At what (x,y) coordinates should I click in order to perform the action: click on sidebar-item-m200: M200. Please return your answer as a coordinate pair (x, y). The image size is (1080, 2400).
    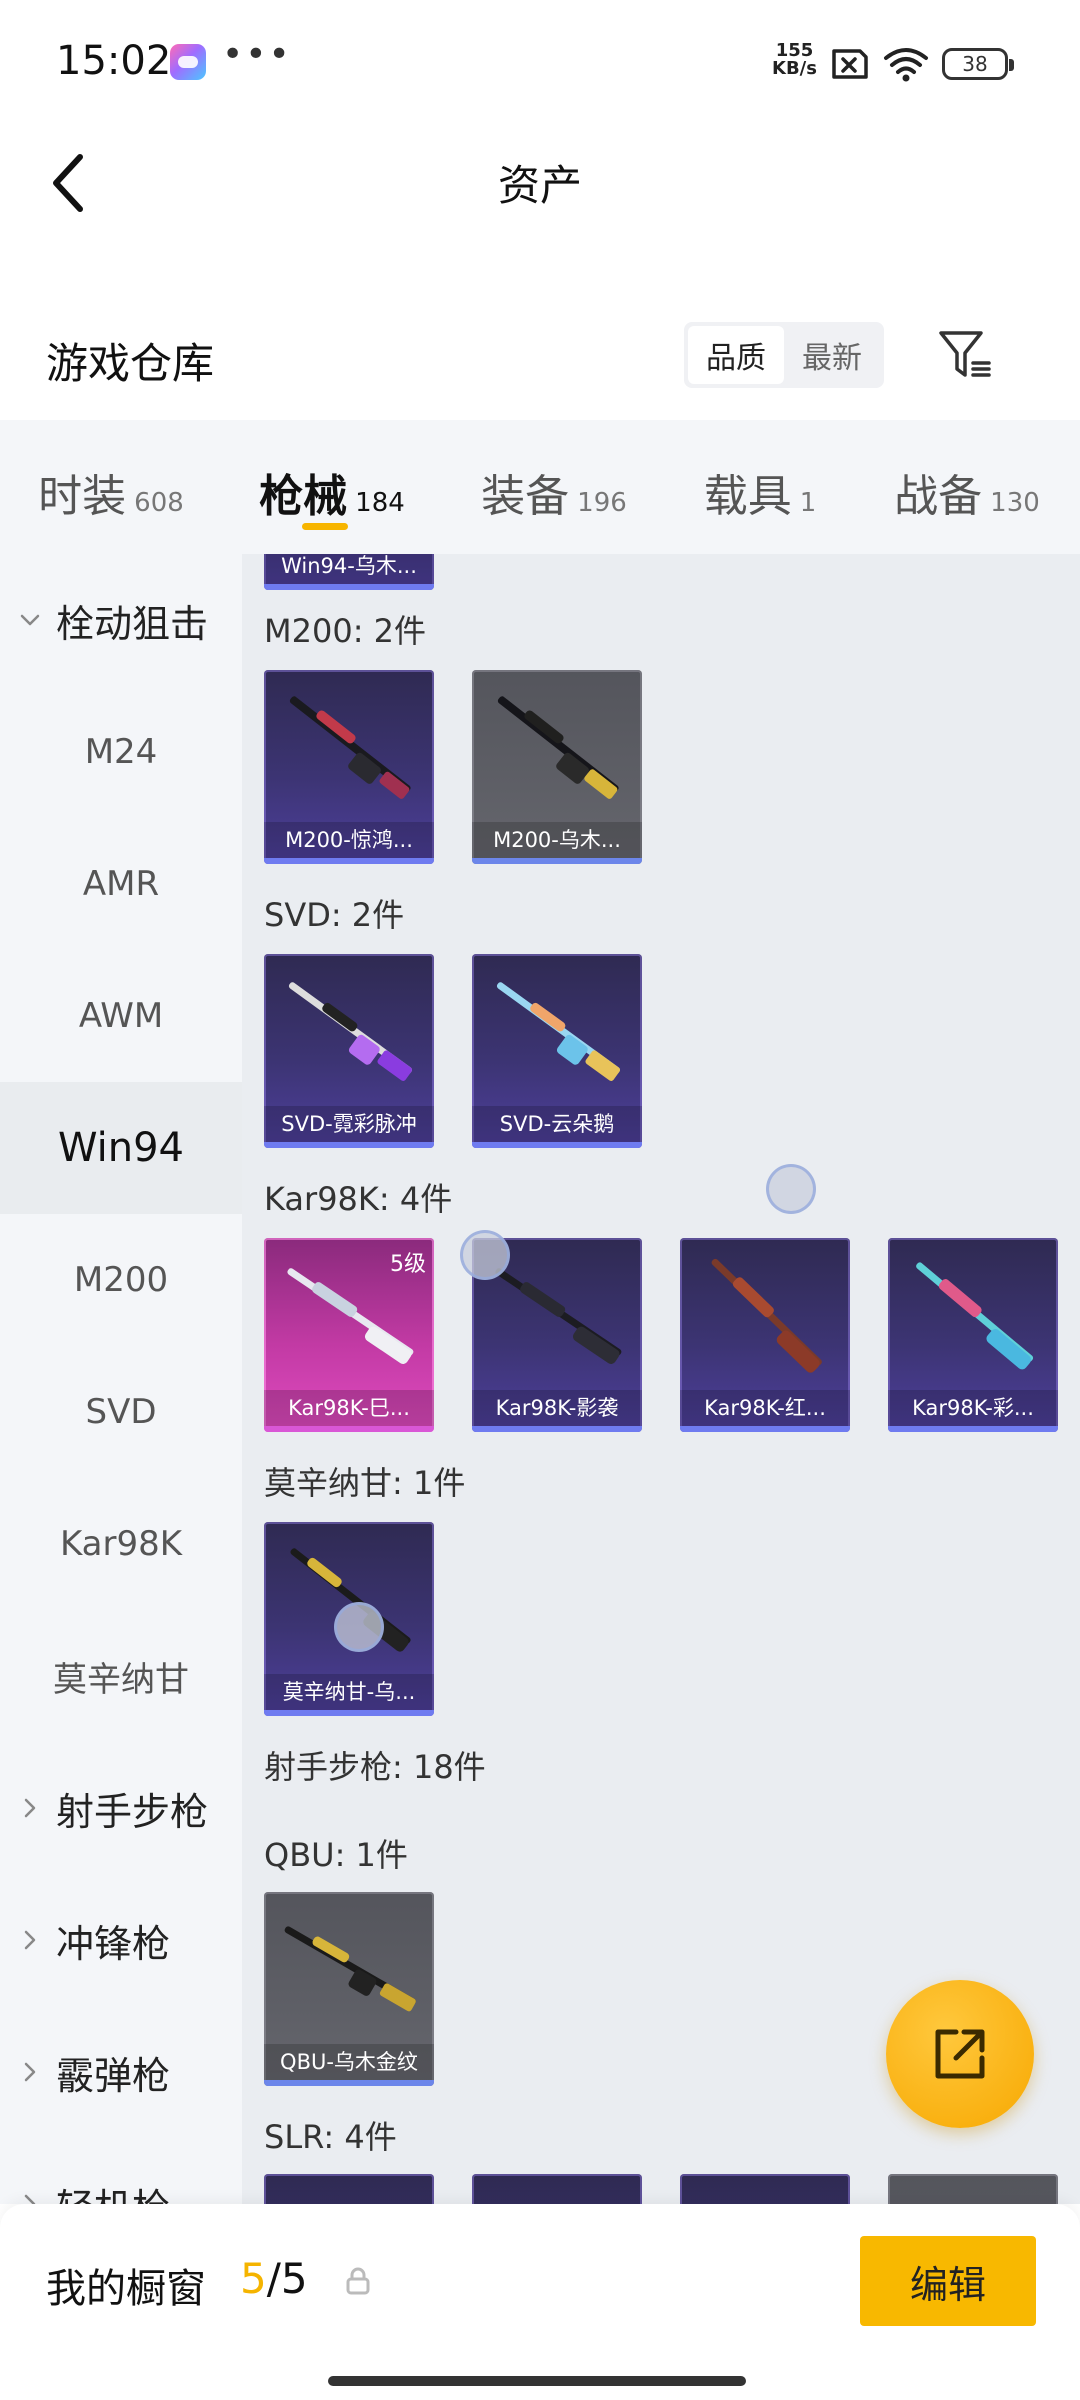
    Looking at the image, I should click on (121, 1280).